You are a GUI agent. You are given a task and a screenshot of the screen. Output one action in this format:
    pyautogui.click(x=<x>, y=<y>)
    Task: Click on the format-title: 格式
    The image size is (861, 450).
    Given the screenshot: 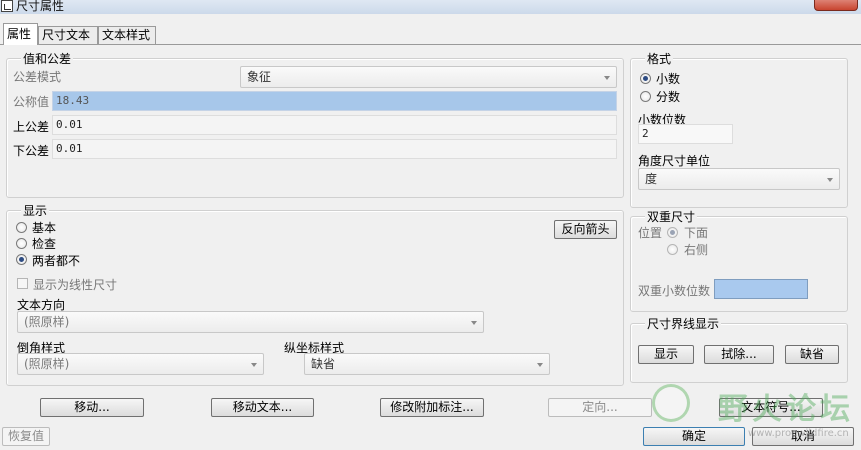 What is the action you would take?
    pyautogui.click(x=659, y=58)
    